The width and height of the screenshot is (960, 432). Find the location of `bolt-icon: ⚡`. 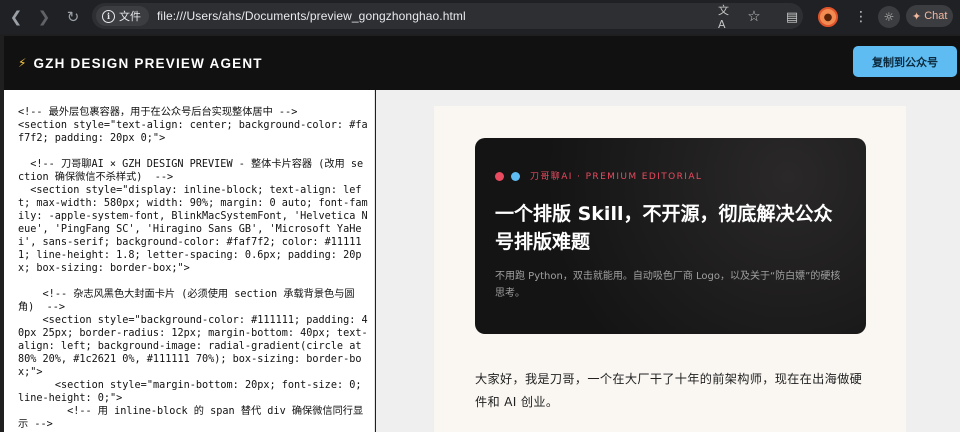

bolt-icon: ⚡ is located at coordinates (22, 63).